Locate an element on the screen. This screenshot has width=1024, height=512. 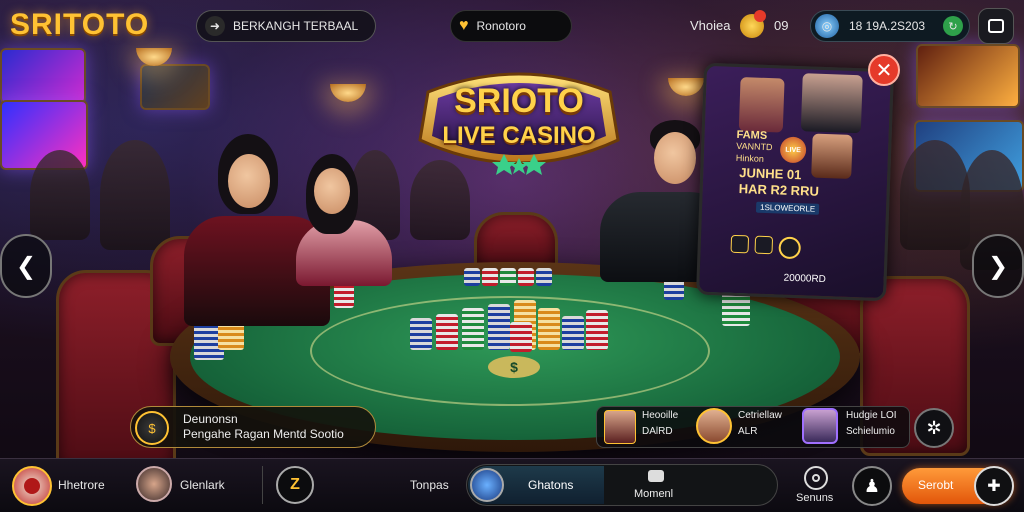
notification-dot is located at coordinates (760, 16).